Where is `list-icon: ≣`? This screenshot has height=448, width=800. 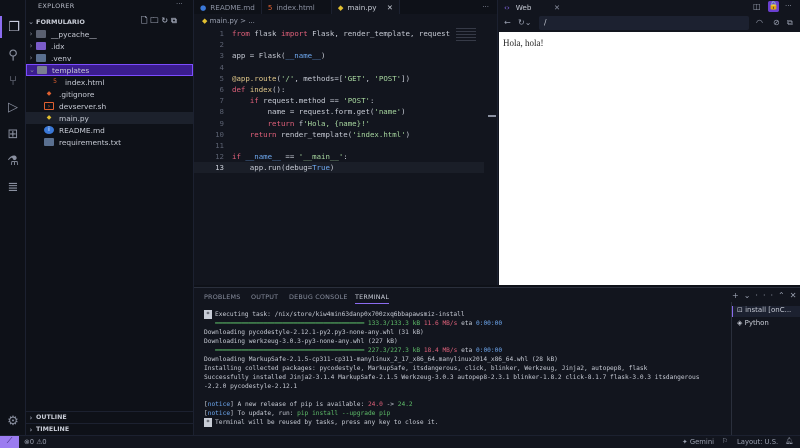 list-icon: ≣ is located at coordinates (13, 187).